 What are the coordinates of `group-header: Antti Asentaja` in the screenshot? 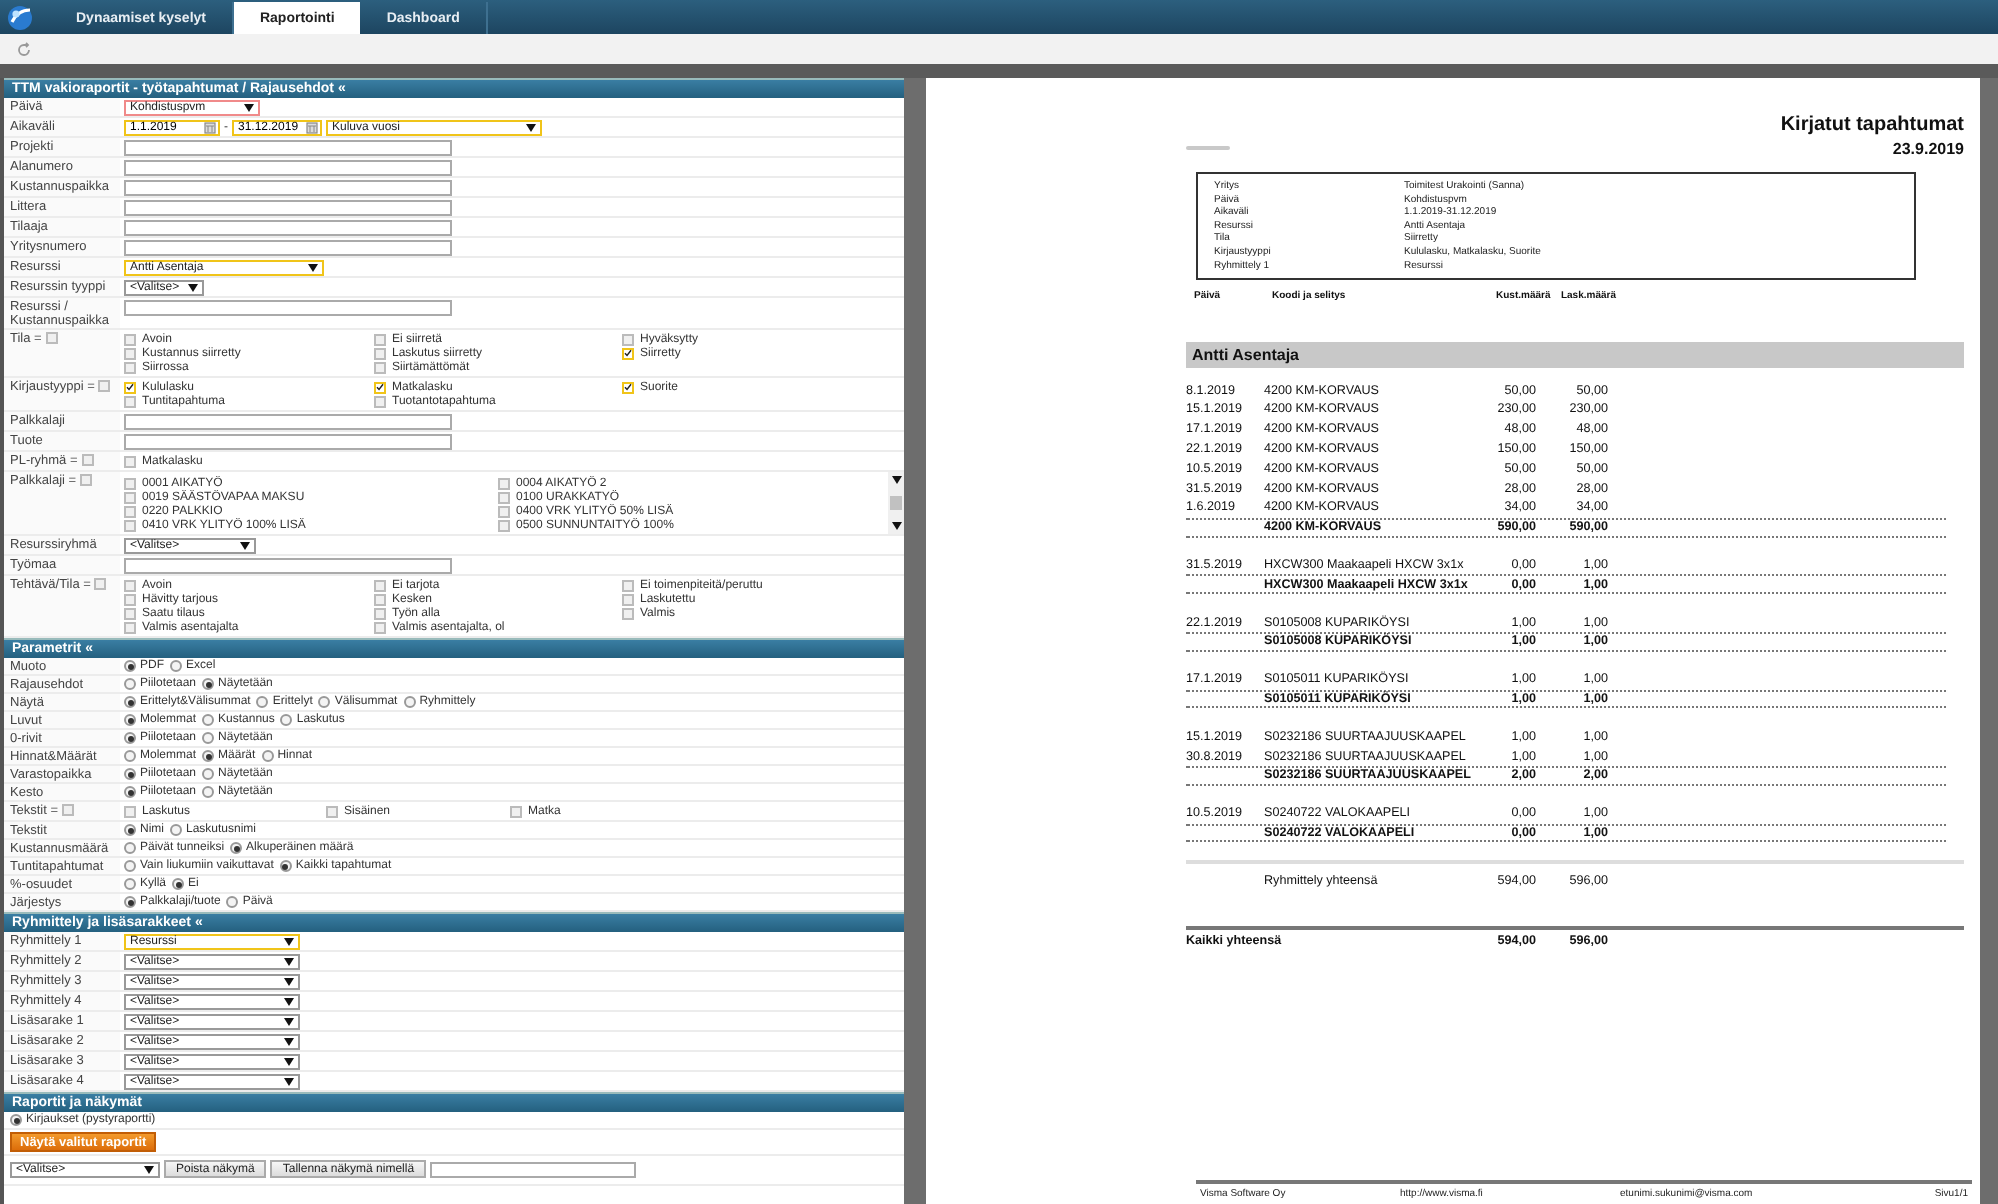 It's located at (1575, 355).